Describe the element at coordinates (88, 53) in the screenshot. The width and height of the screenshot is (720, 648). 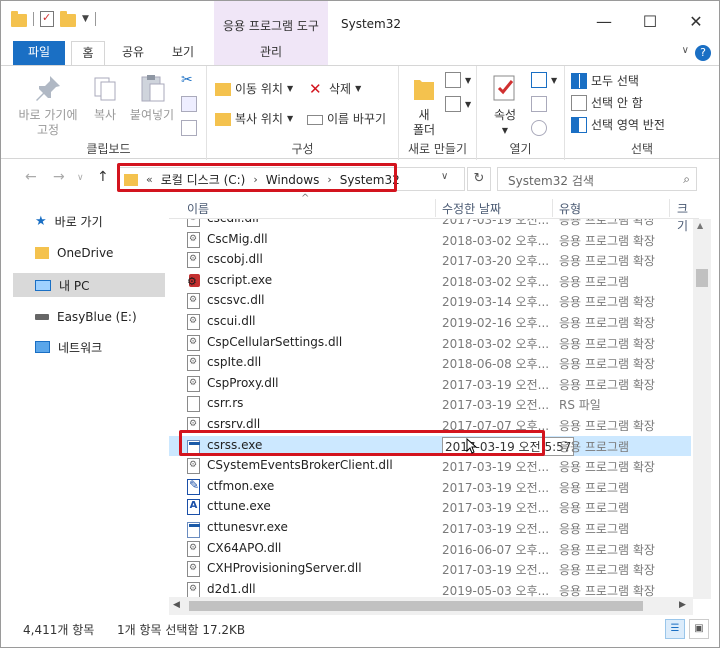
I see `tab-home: 홈` at that location.